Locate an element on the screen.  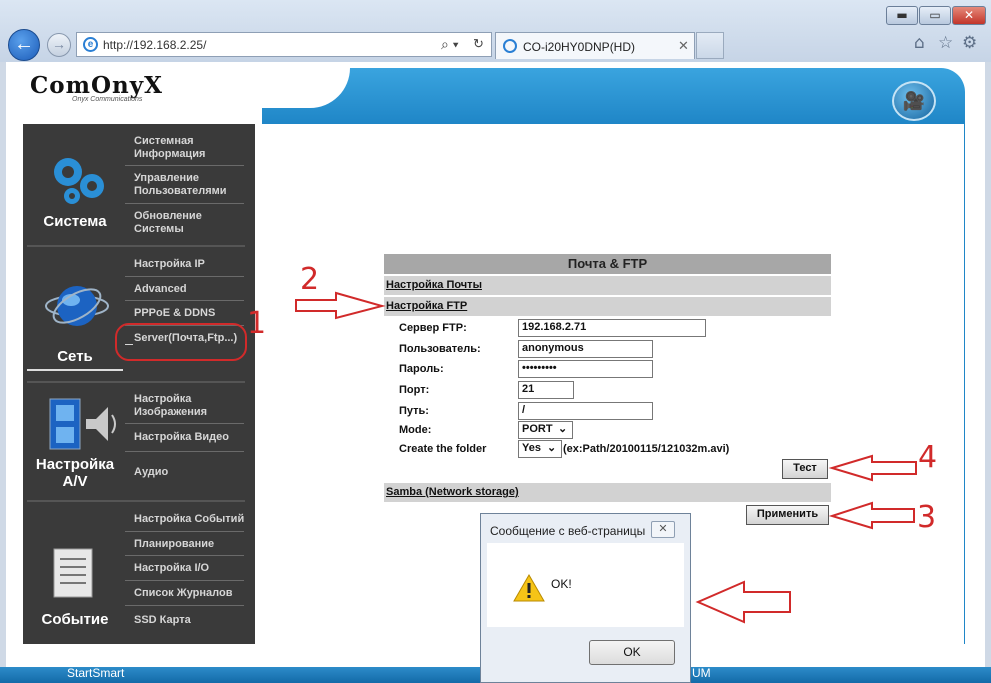
home-icon: ⌂ is located at coordinates (919, 43).